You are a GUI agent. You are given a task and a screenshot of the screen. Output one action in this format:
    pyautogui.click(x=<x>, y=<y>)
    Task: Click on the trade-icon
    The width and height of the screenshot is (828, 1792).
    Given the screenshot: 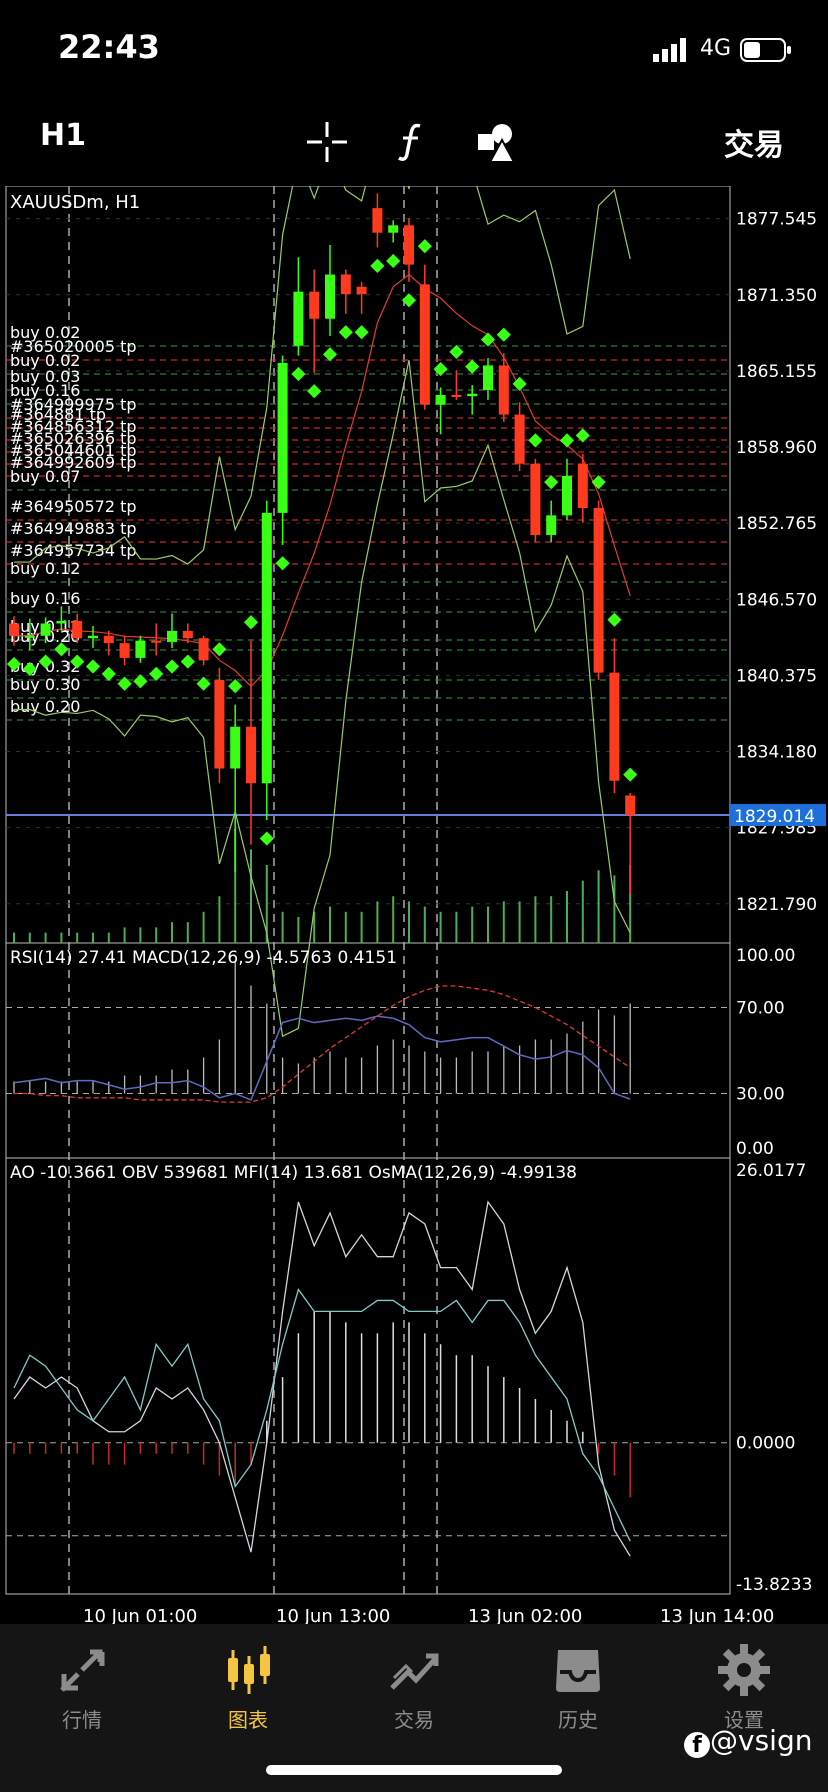 What is the action you would take?
    pyautogui.click(x=414, y=1671)
    